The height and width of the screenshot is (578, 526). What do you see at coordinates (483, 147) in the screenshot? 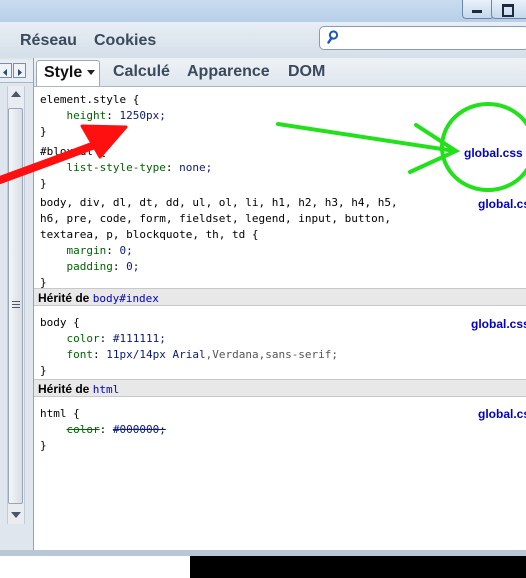
I see `green-circle-icon` at bounding box center [483, 147].